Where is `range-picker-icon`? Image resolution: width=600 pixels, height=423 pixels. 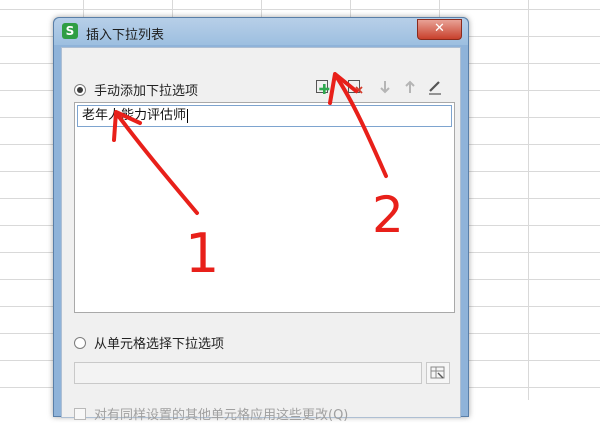
range-picker-icon is located at coordinates (437, 372).